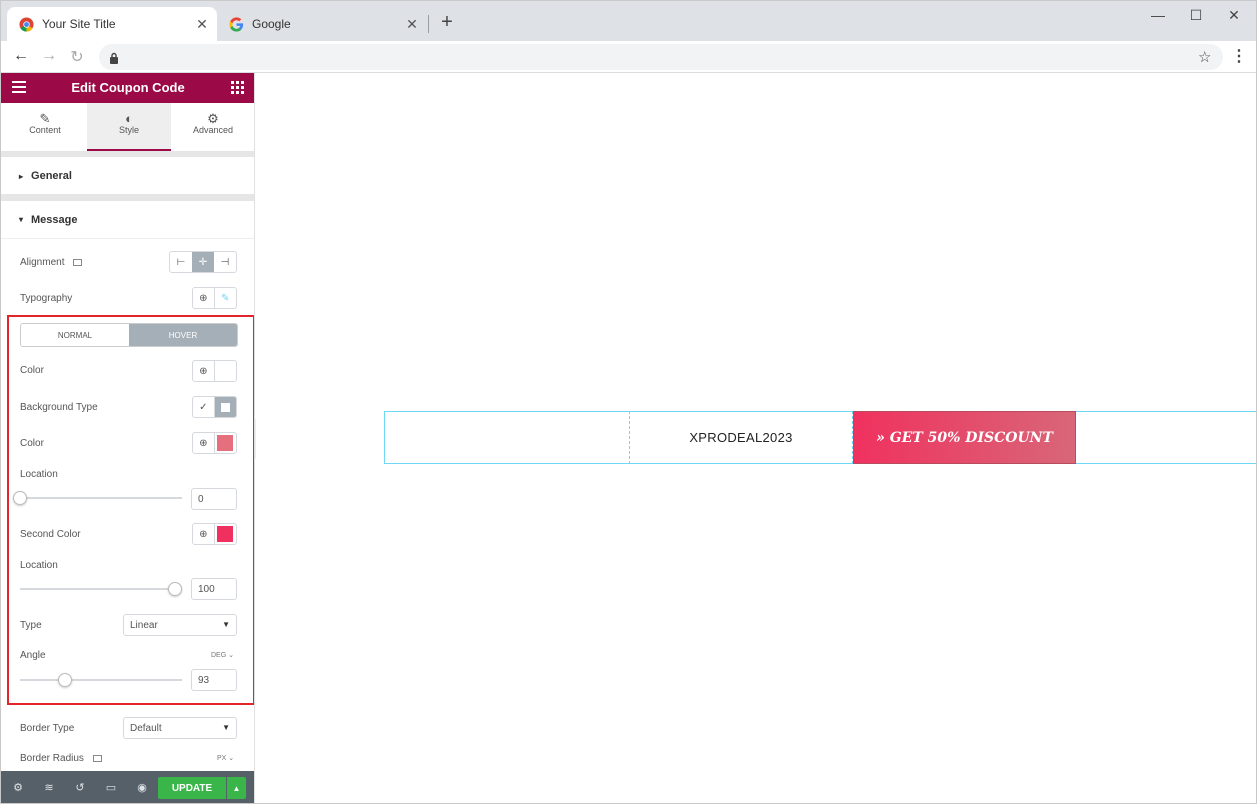 Image resolution: width=1257 pixels, height=804 pixels. I want to click on panel-header: Edit Coupon Code, so click(127, 88).